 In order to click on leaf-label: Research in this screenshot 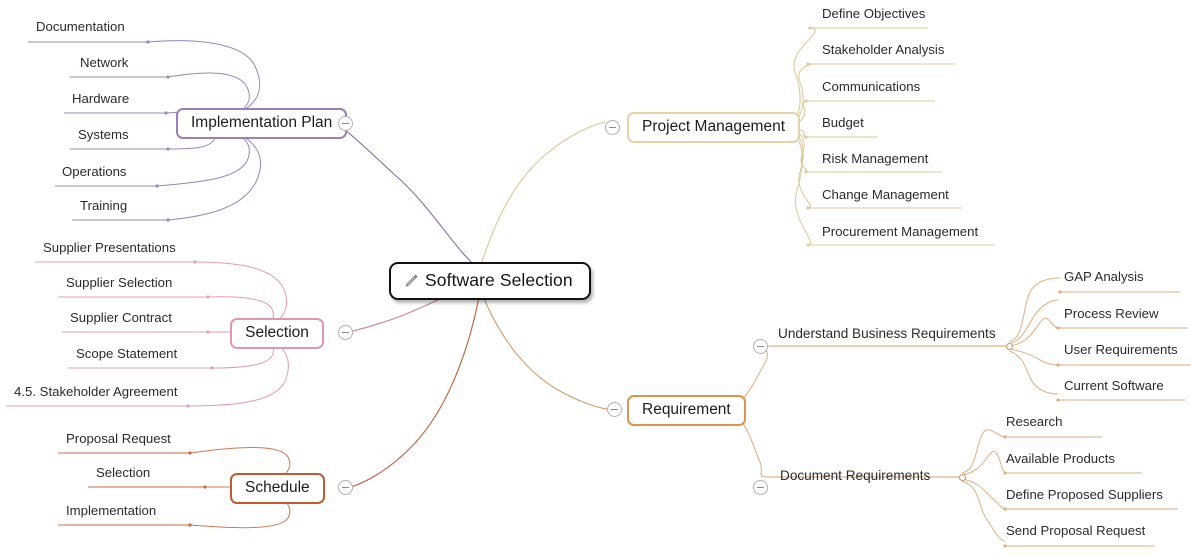, I will do `click(1034, 421)`.